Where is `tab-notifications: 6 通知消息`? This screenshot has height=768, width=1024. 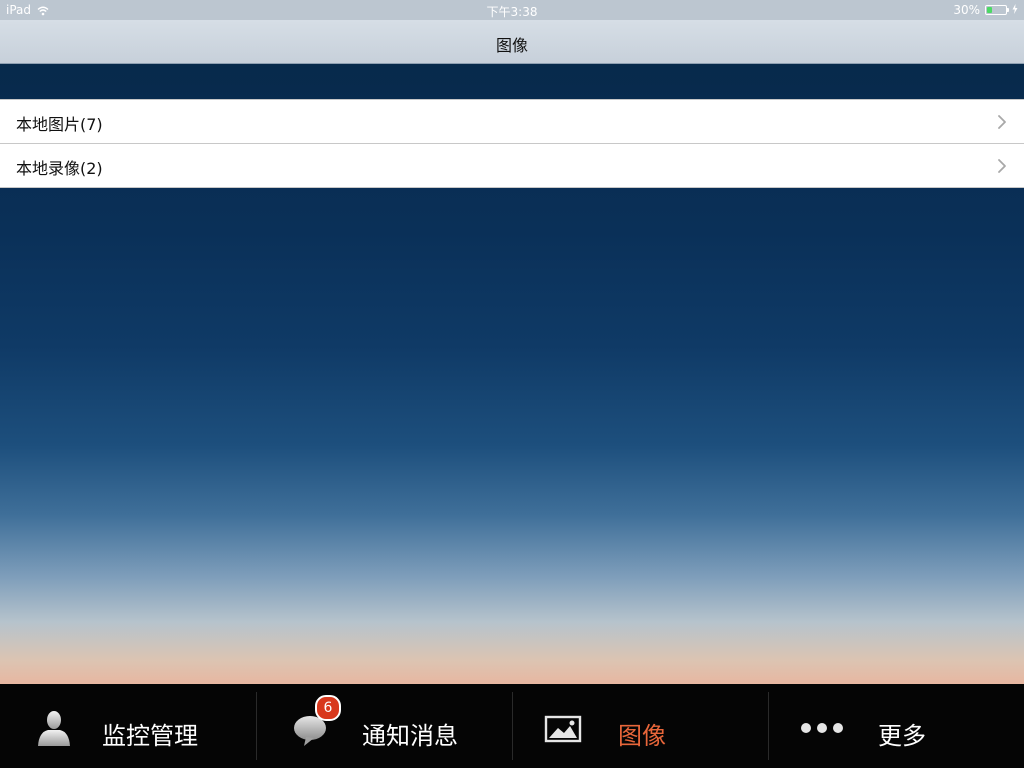
tab-notifications: 6 通知消息 is located at coordinates (384, 726).